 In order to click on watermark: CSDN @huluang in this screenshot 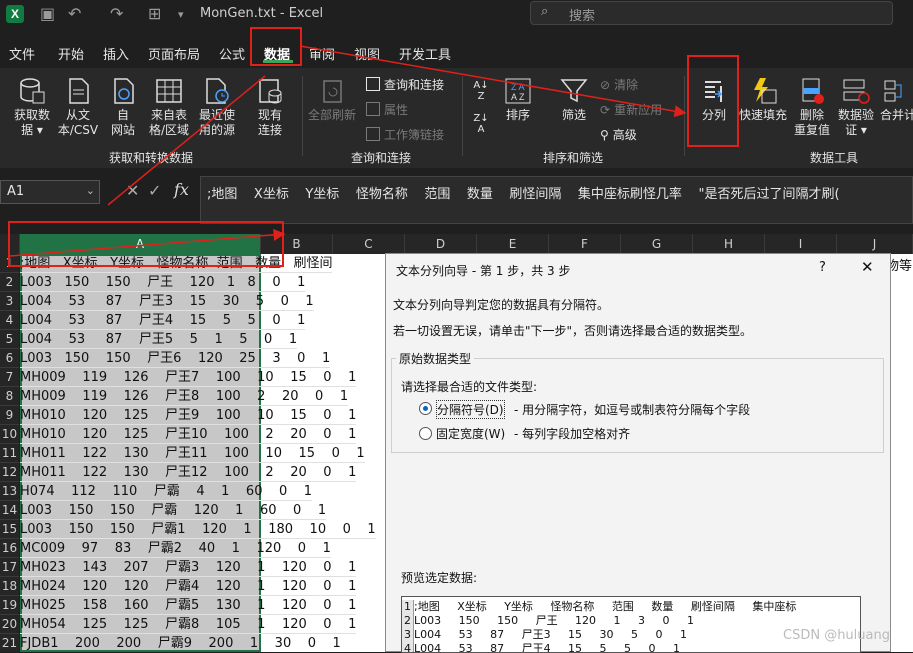, I will do `click(836, 635)`.